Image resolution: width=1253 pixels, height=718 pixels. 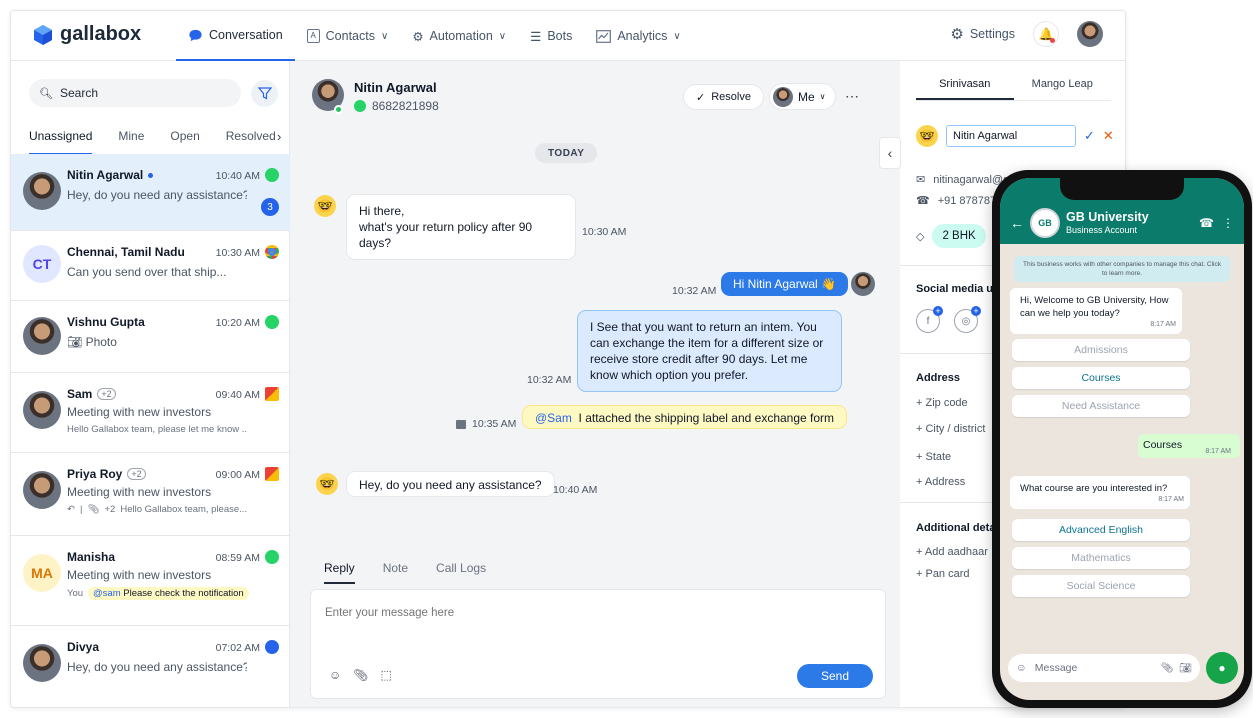 I want to click on note-timestamp: 10:35 AM, so click(x=486, y=424).